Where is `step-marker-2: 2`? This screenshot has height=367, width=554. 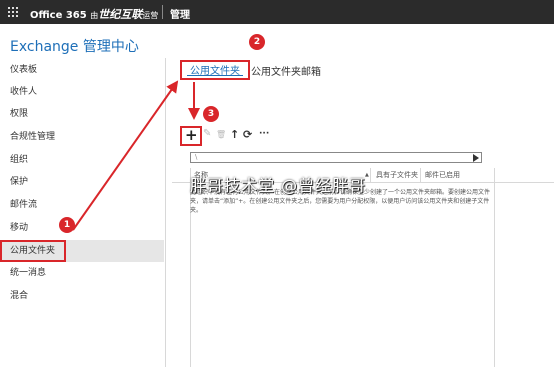
step-marker-2: 2 is located at coordinates (257, 42).